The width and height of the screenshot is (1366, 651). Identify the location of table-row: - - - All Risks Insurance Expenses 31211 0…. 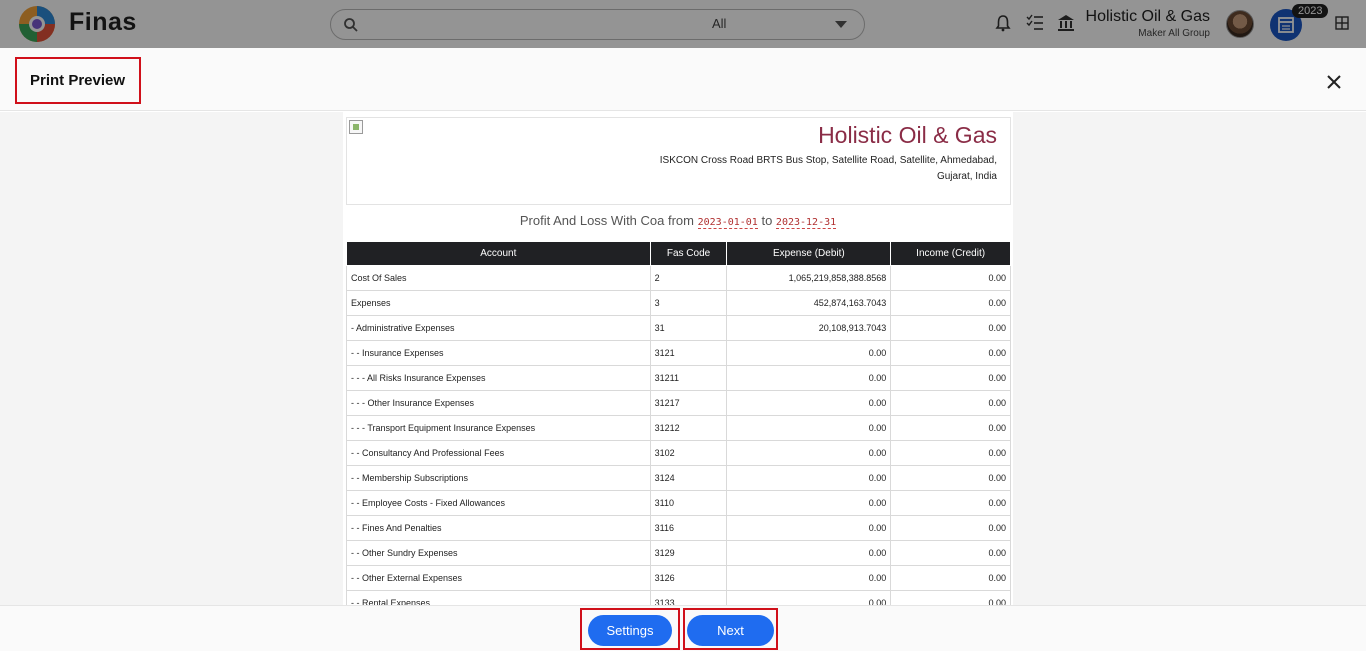
(678, 378).